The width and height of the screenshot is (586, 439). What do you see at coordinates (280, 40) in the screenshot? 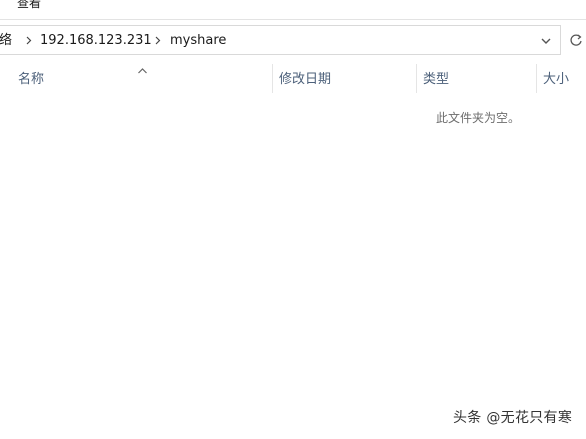
I see `address-bar: 网络 192.168.123.231 myshare` at bounding box center [280, 40].